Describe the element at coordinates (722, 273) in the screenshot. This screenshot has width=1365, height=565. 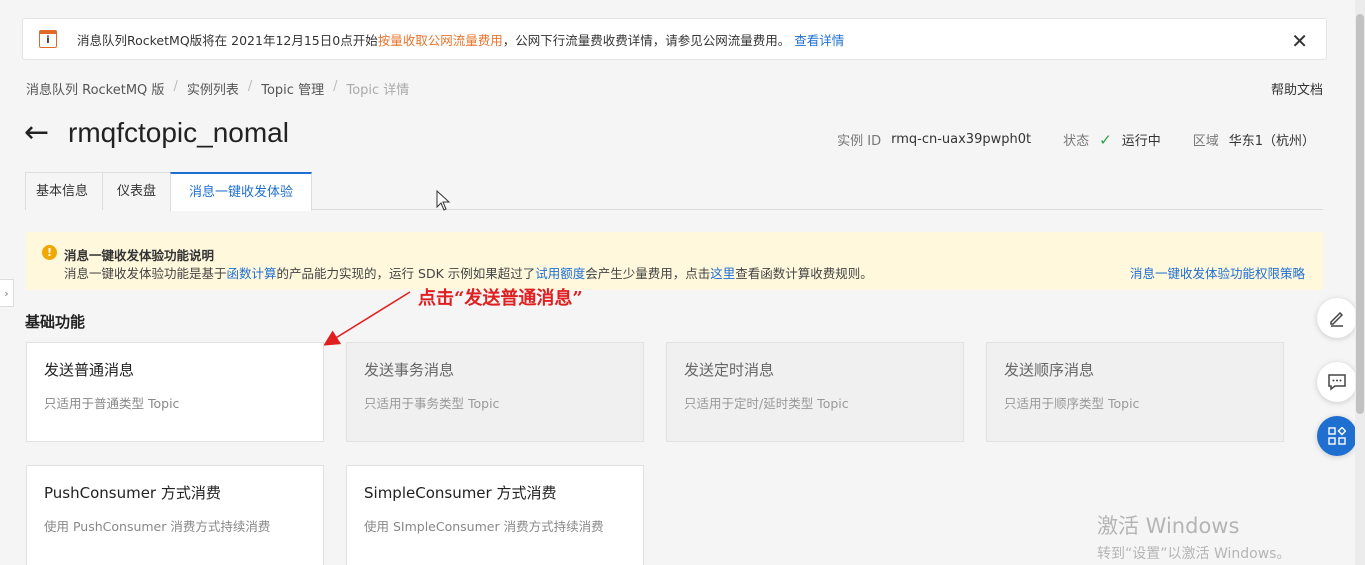
I see `here-link: 这里` at that location.